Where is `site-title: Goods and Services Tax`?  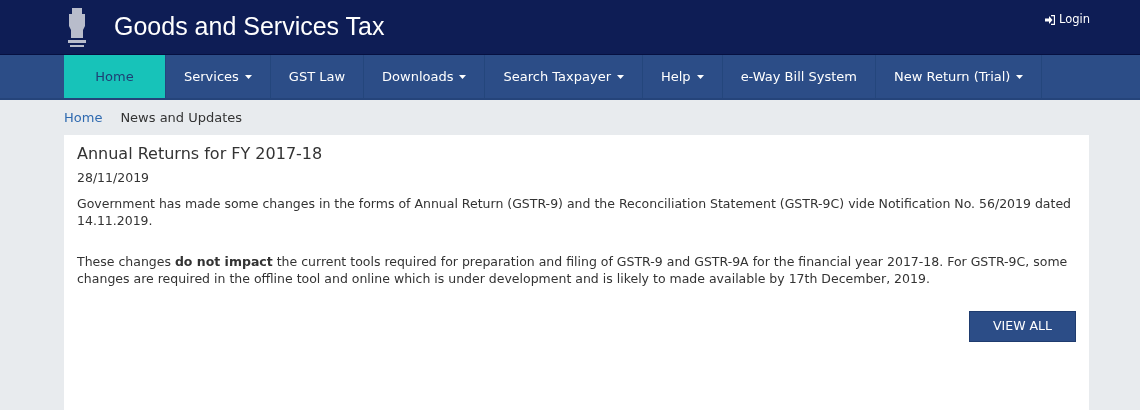
site-title: Goods and Services Tax is located at coordinates (249, 27).